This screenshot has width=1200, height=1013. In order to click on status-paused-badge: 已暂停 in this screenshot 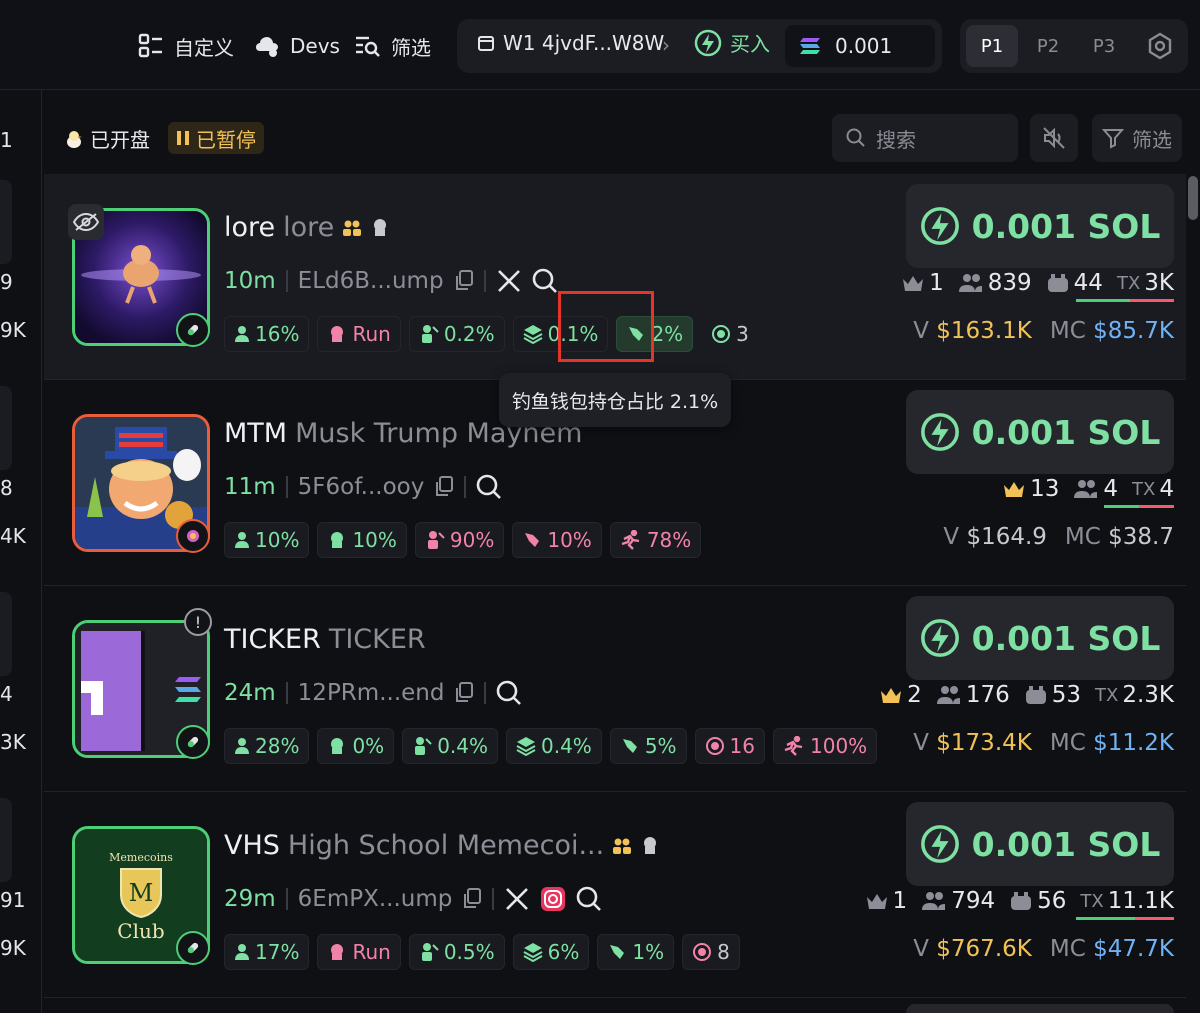, I will do `click(216, 138)`.